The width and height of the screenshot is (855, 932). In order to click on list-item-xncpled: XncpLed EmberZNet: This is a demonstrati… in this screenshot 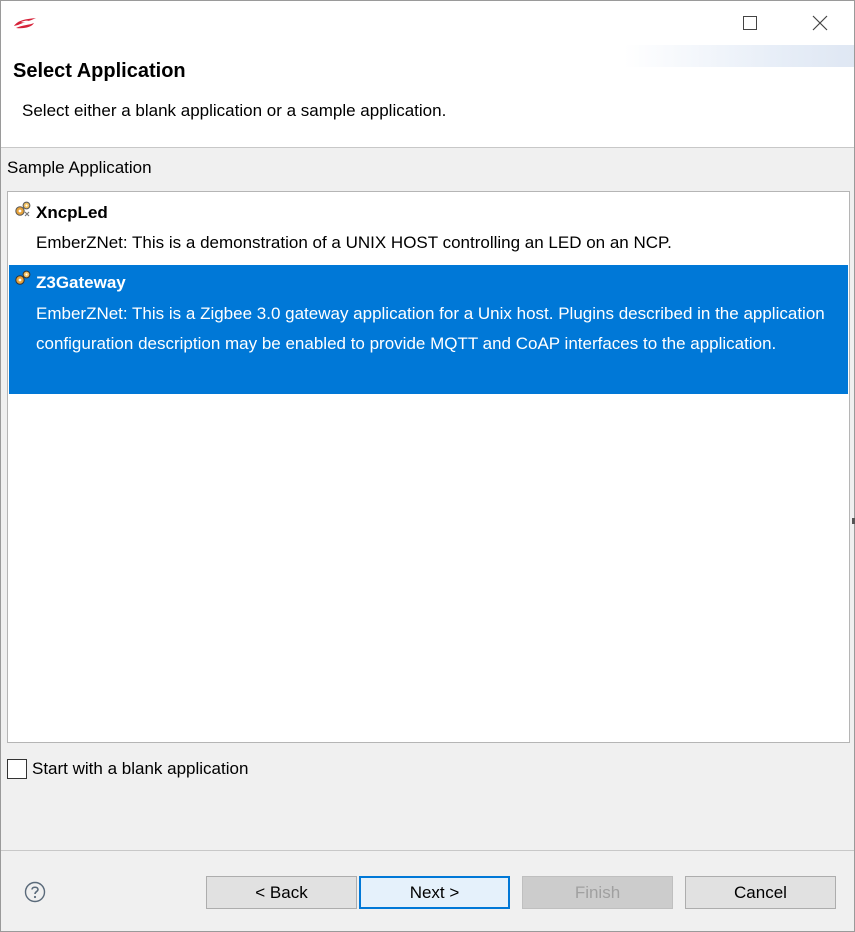, I will do `click(428, 228)`.